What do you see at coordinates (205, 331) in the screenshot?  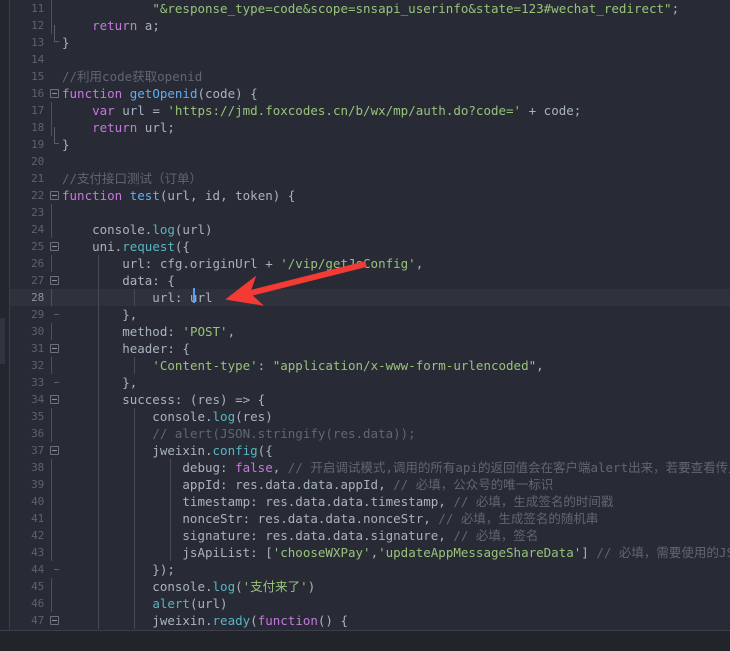 I see `token-str: 'POST'` at bounding box center [205, 331].